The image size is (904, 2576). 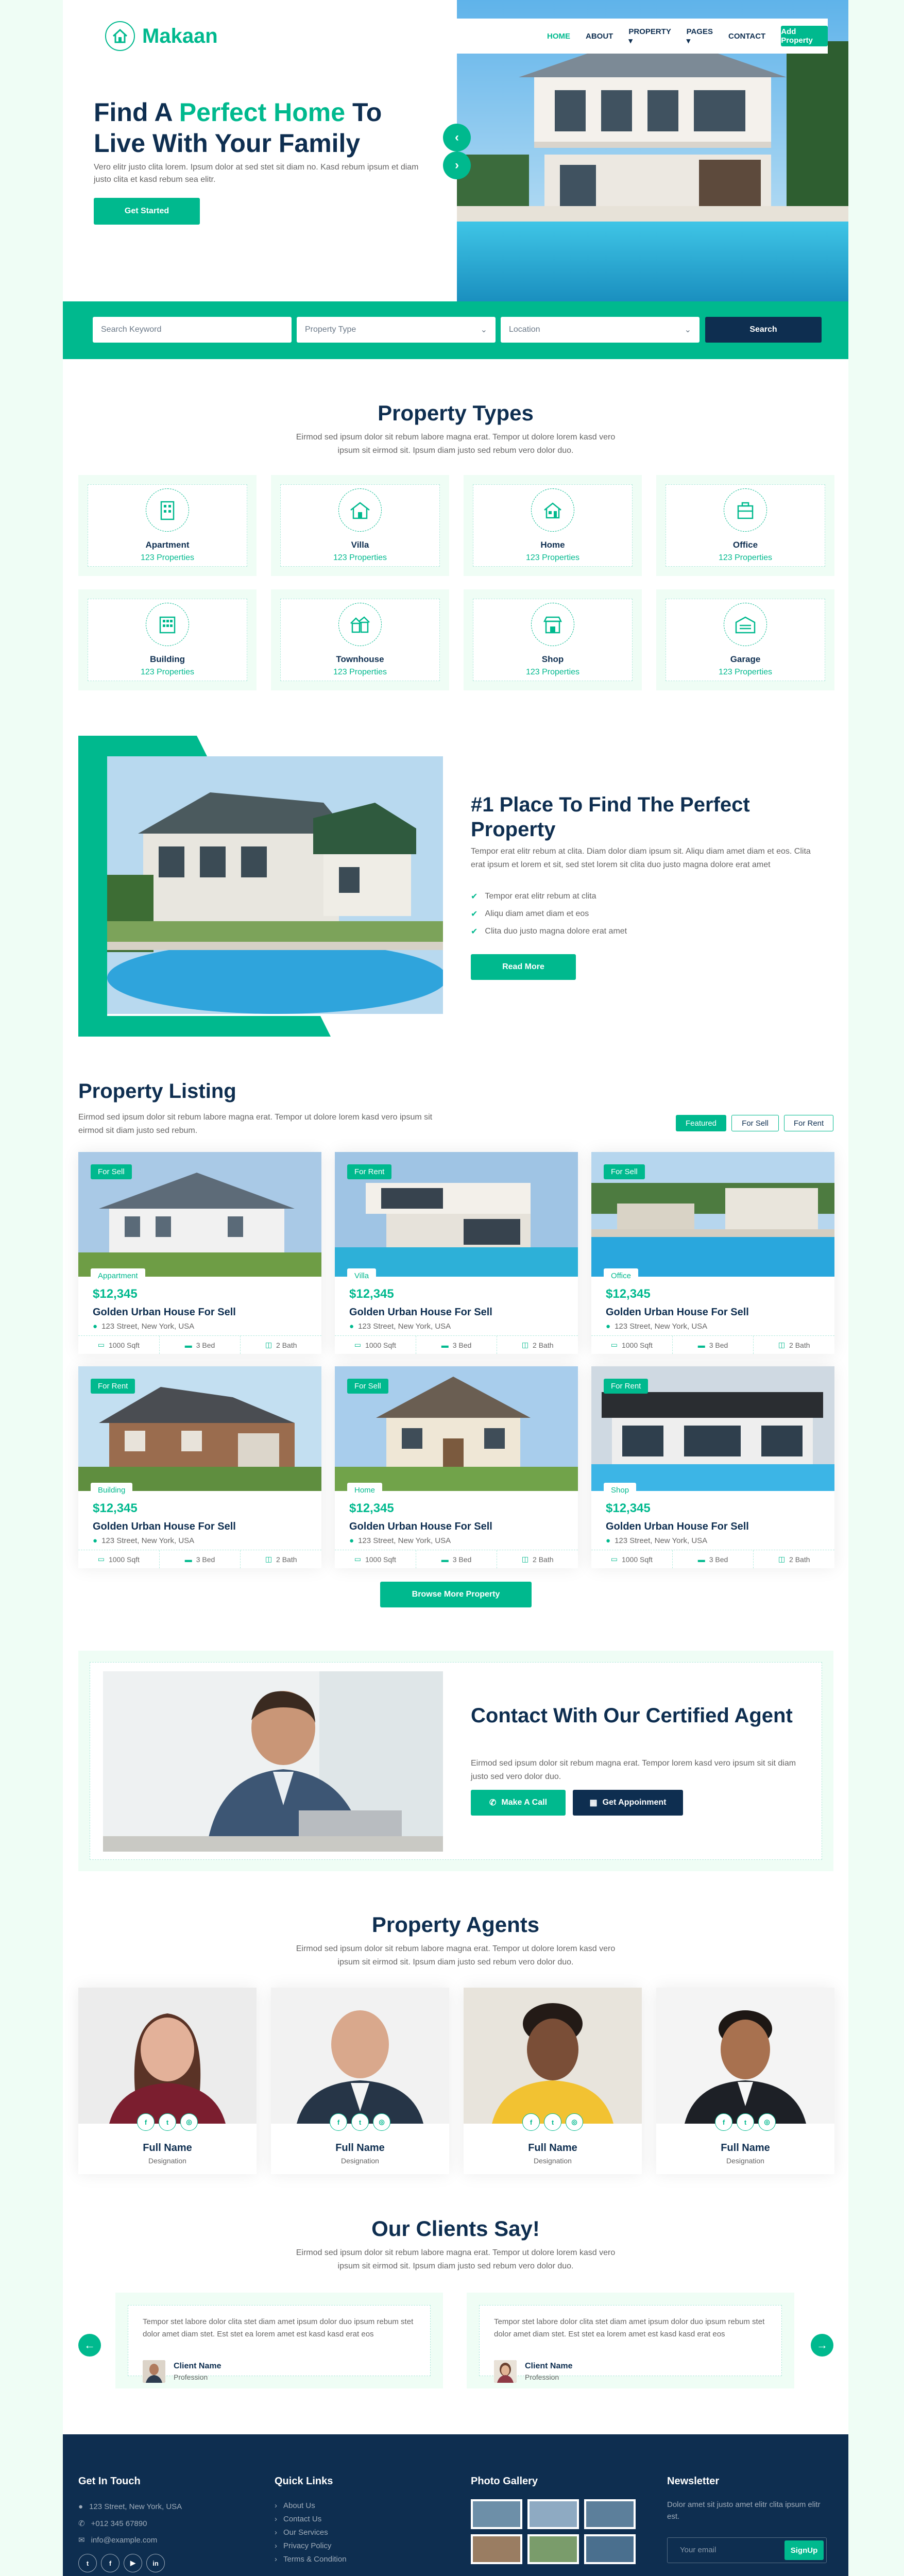 I want to click on type-card-home: Home 123 Properties, so click(x=553, y=525).